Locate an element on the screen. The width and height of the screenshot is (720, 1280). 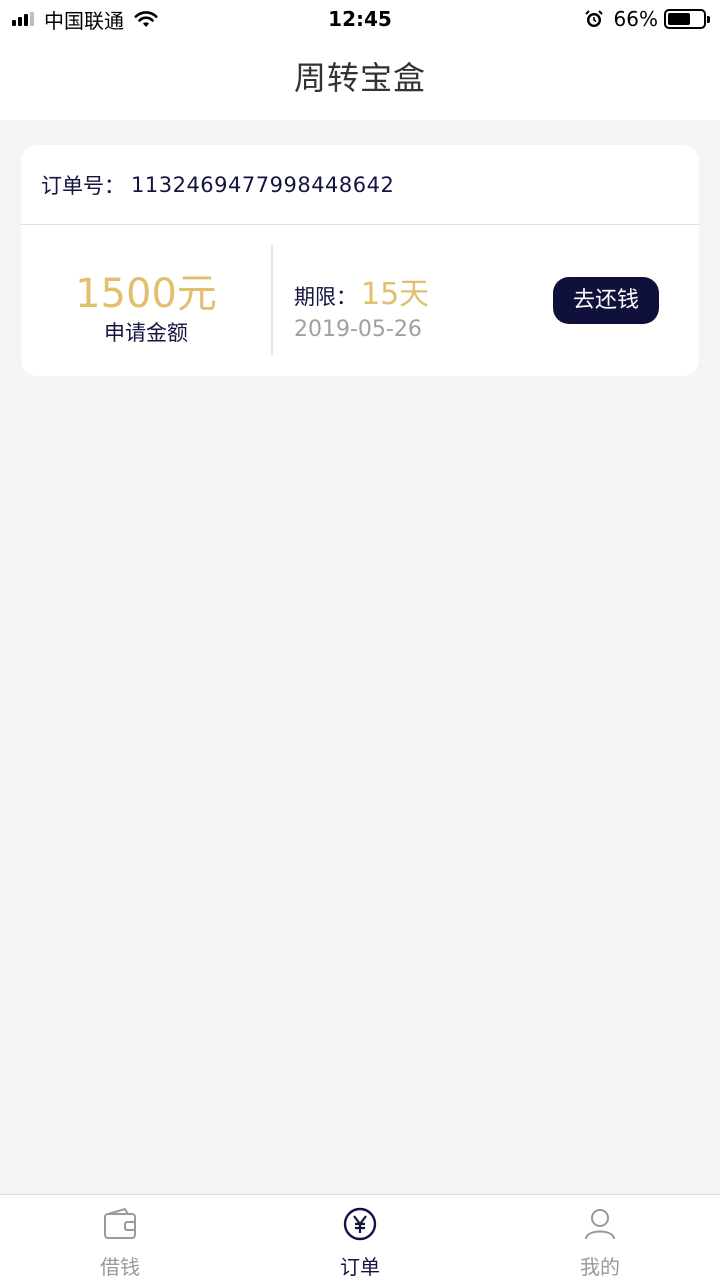
status-left: 中国联通 is located at coordinates (85, 19).